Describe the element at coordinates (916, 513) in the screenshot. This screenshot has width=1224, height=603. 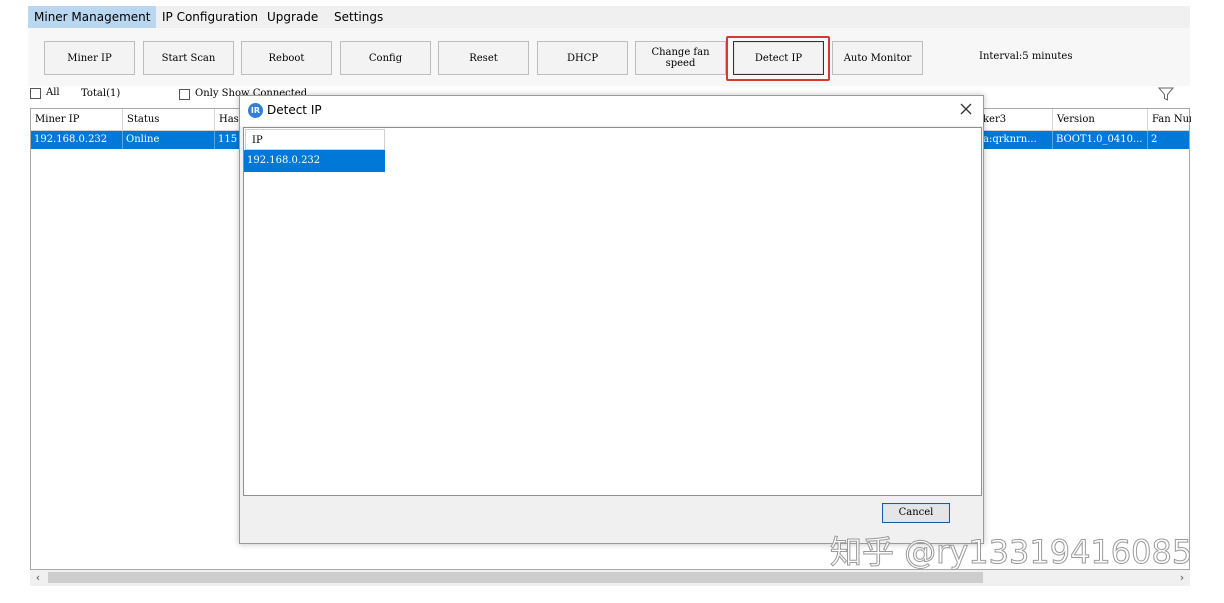
I see `cancel-button: Cancel` at that location.